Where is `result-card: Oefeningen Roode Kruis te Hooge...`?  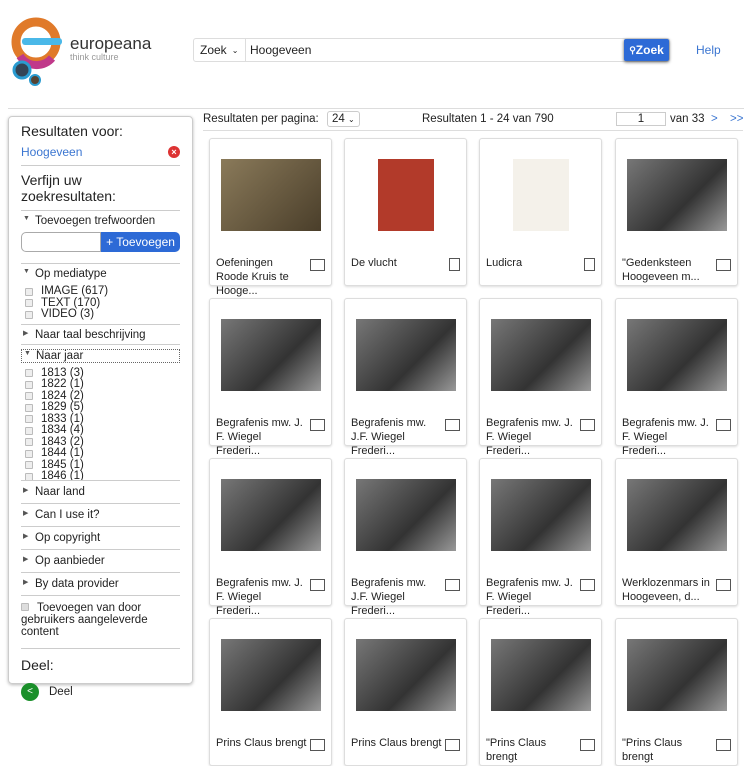
result-card: Oefeningen Roode Kruis te Hooge... is located at coordinates (270, 217).